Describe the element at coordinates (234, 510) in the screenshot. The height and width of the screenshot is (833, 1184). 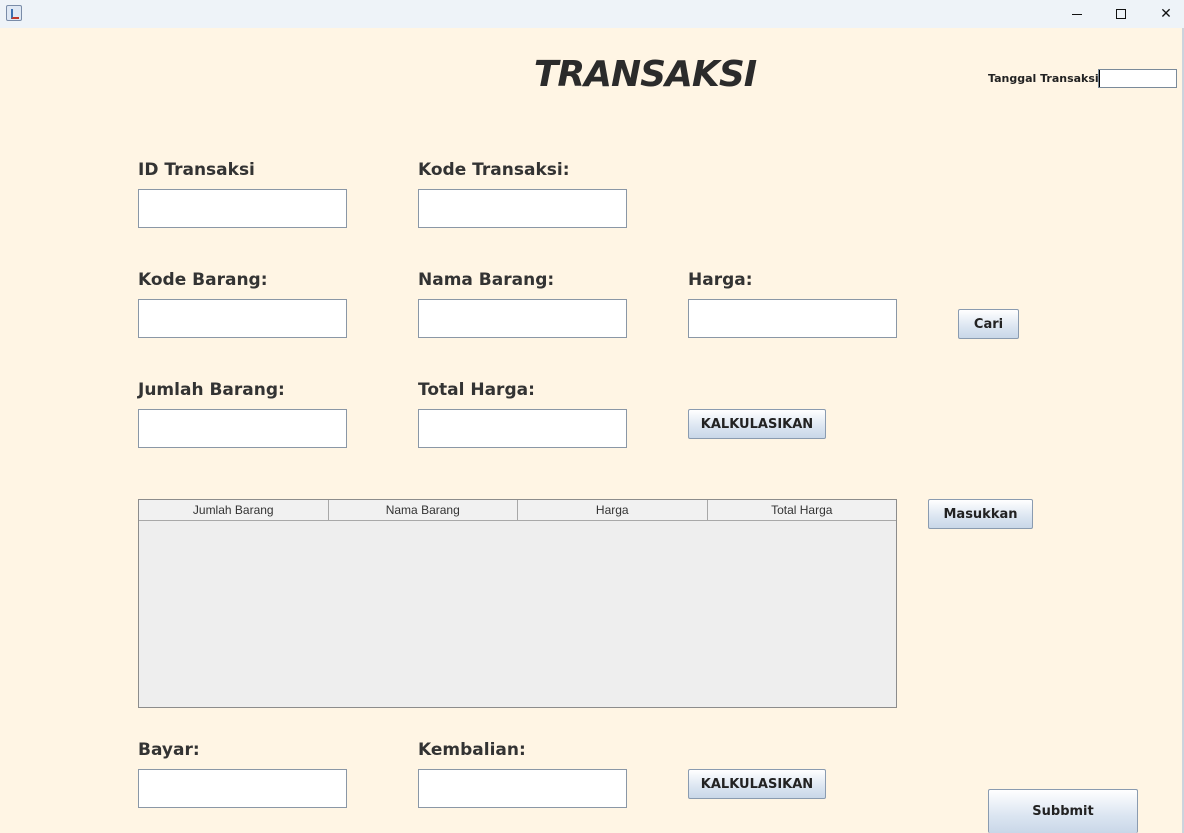
I see `column-header-jumlah-barang: Jumlah Barang` at that location.